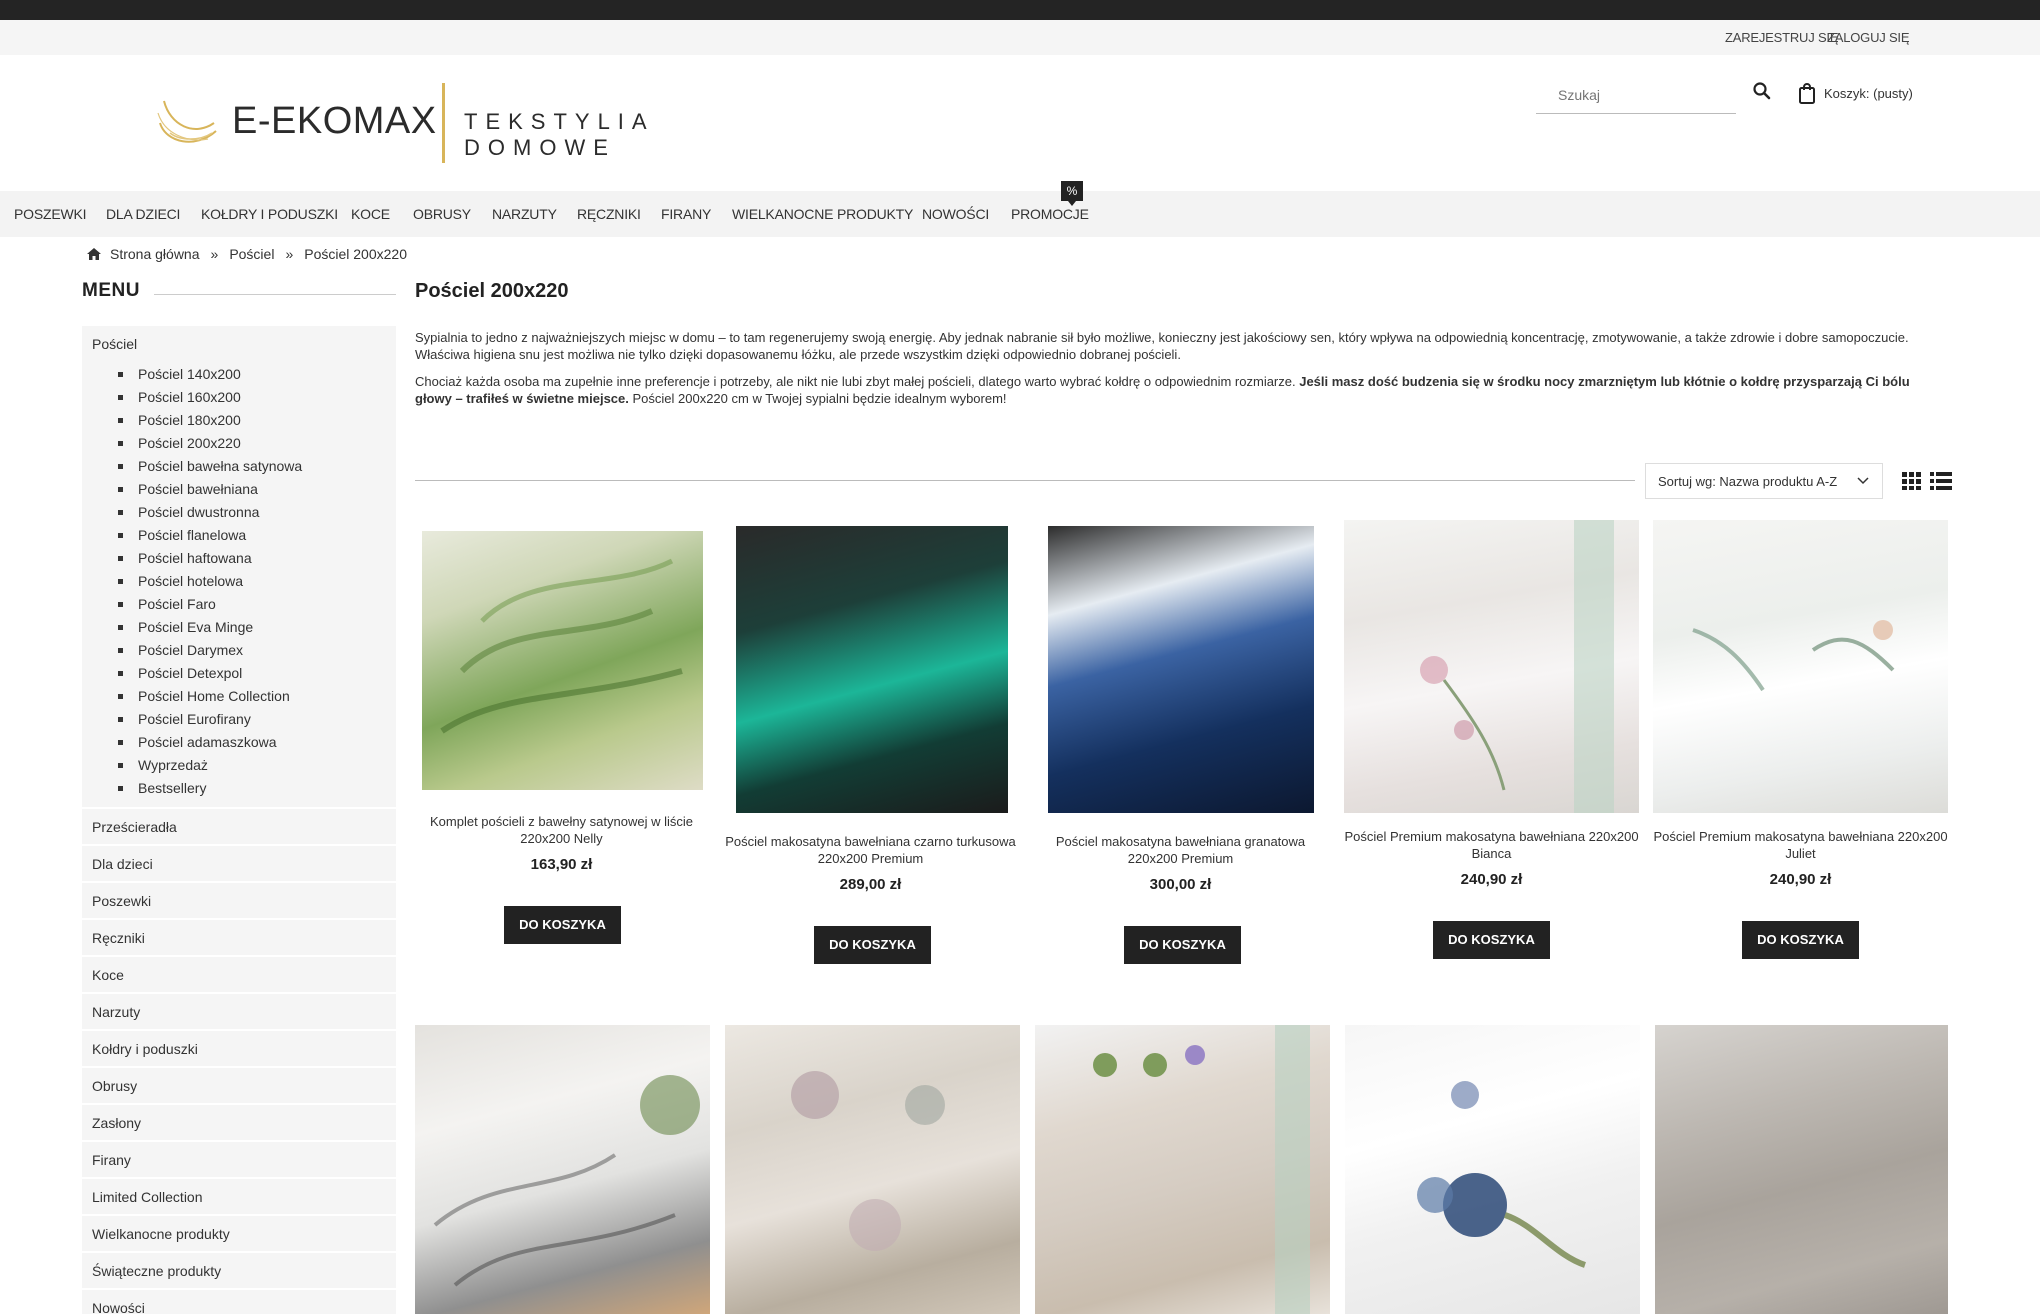 The height and width of the screenshot is (1314, 2040). What do you see at coordinates (1020, 37) in the screenshot?
I see `user-bar: ZAREJESTRUJ SIĘ ZALOGUJ SIĘ` at bounding box center [1020, 37].